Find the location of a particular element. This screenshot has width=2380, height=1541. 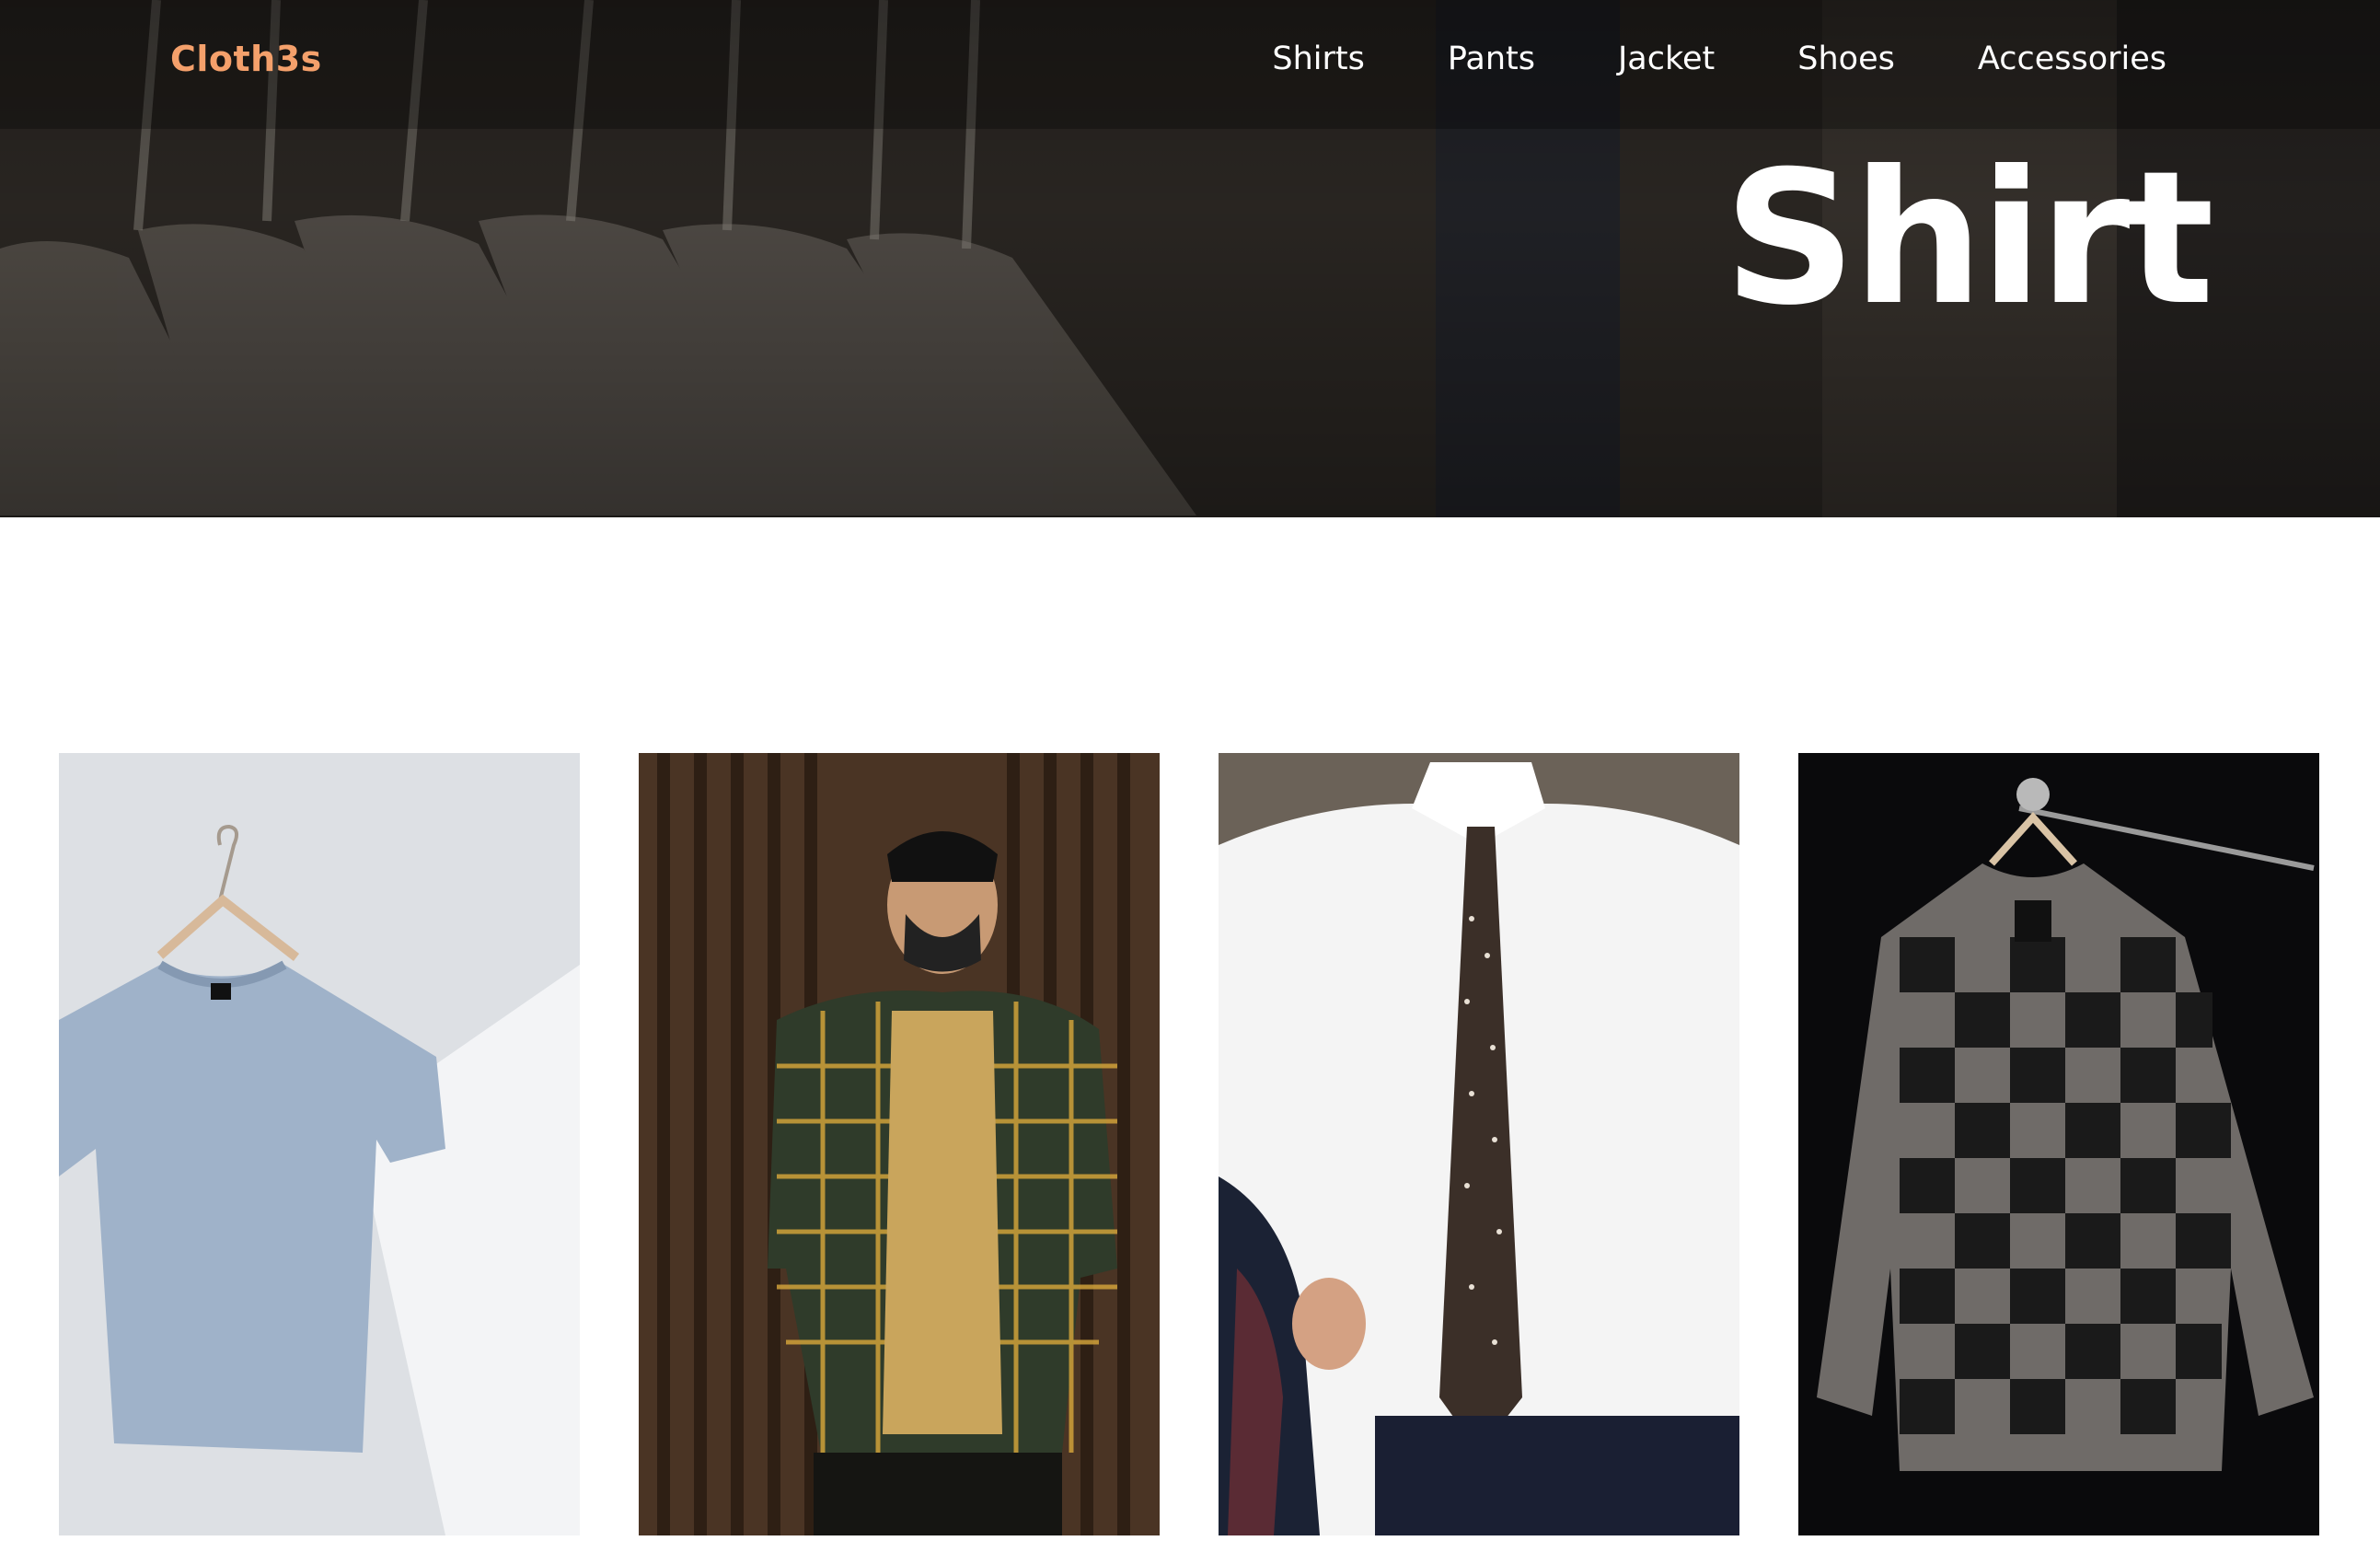

product-card-white-dress-shirt is located at coordinates (1479, 1144).